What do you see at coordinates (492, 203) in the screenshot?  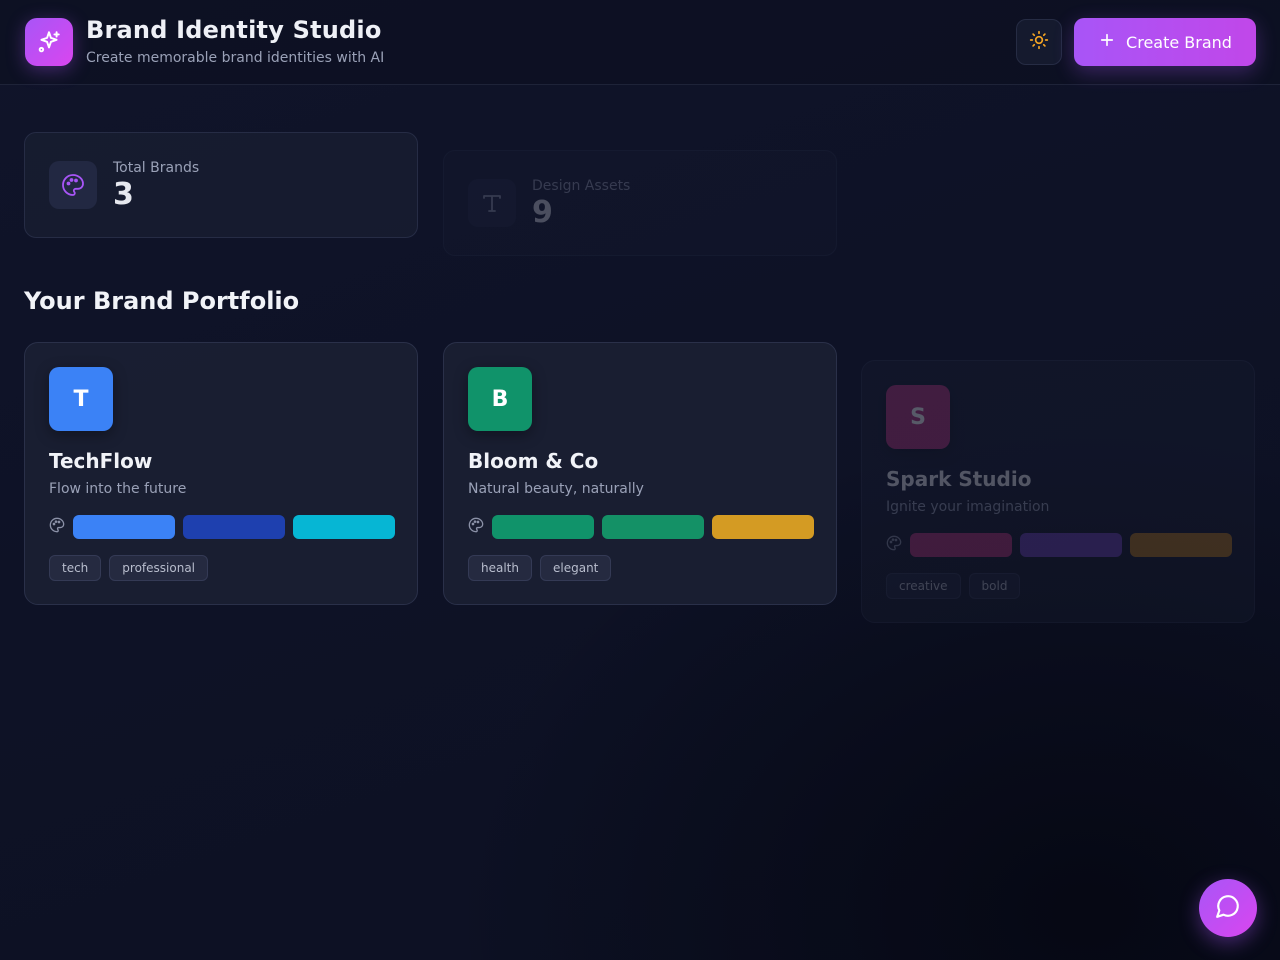 I see `type-icon` at bounding box center [492, 203].